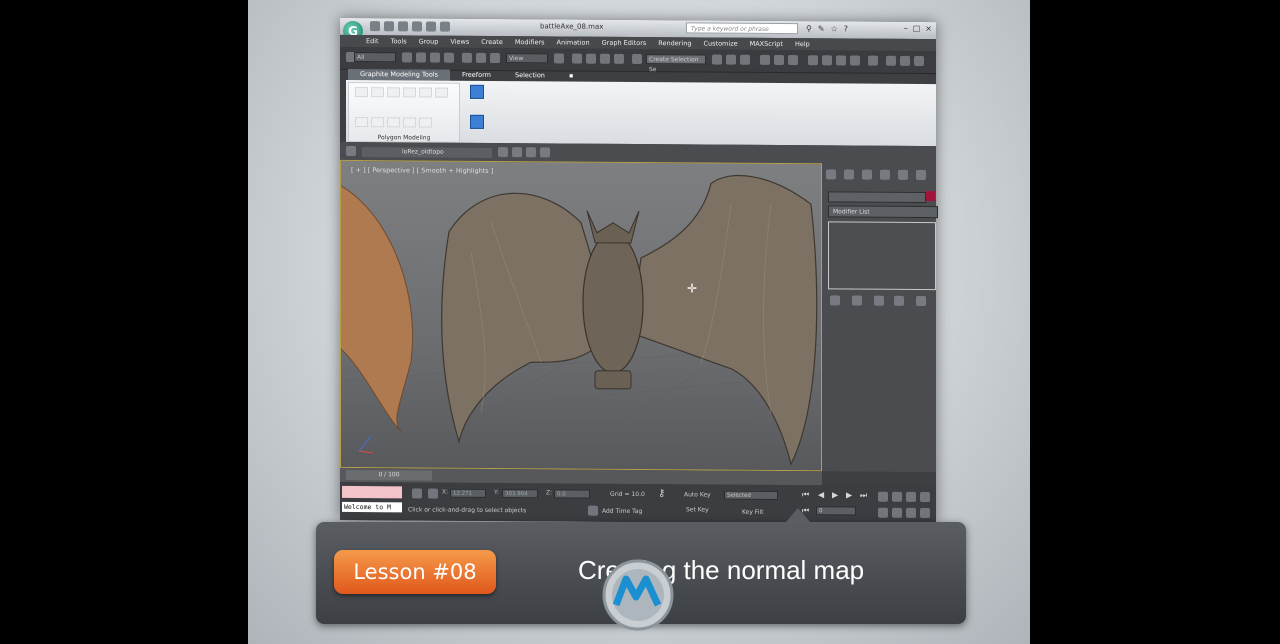 The height and width of the screenshot is (644, 1280). What do you see at coordinates (731, 59) in the screenshot?
I see `align-icon` at bounding box center [731, 59].